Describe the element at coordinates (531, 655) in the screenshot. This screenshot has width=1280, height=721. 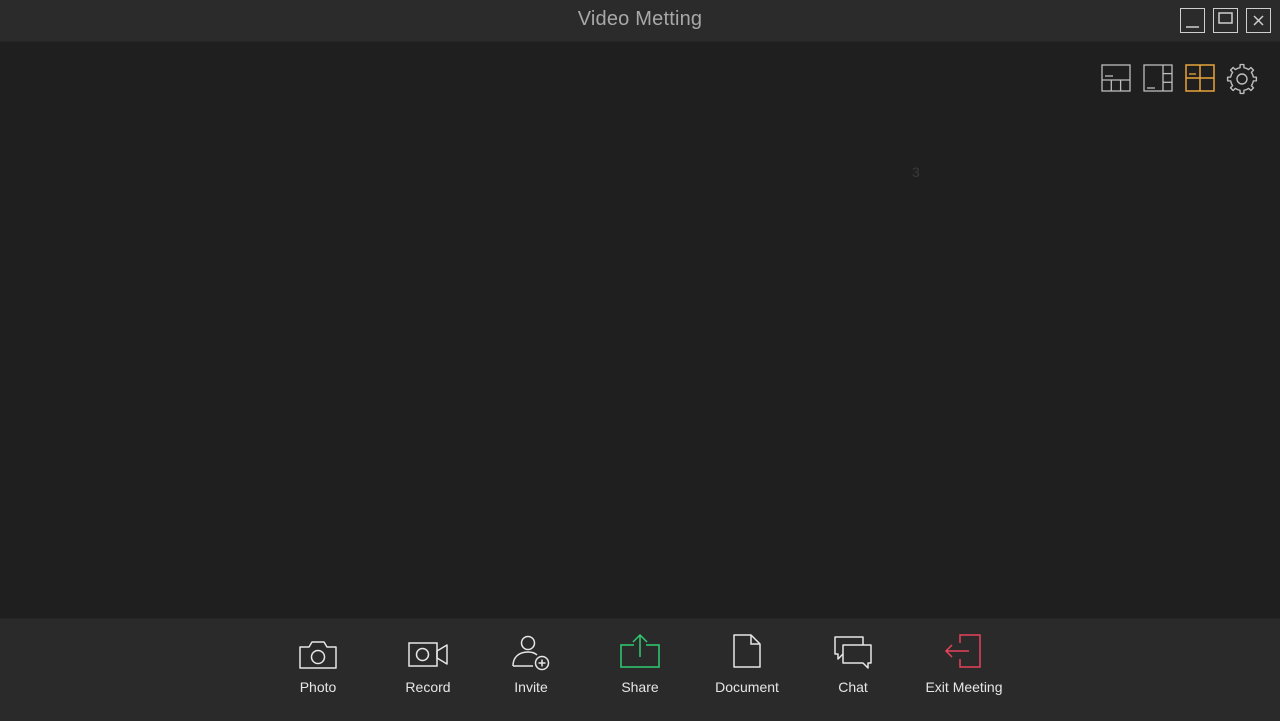
I see `add-user-icon` at that location.